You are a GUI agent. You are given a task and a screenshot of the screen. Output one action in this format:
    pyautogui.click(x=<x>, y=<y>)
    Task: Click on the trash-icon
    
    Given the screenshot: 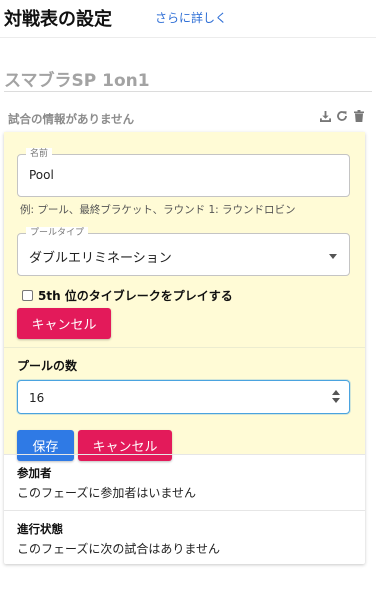 What is the action you would take?
    pyautogui.click(x=359, y=116)
    